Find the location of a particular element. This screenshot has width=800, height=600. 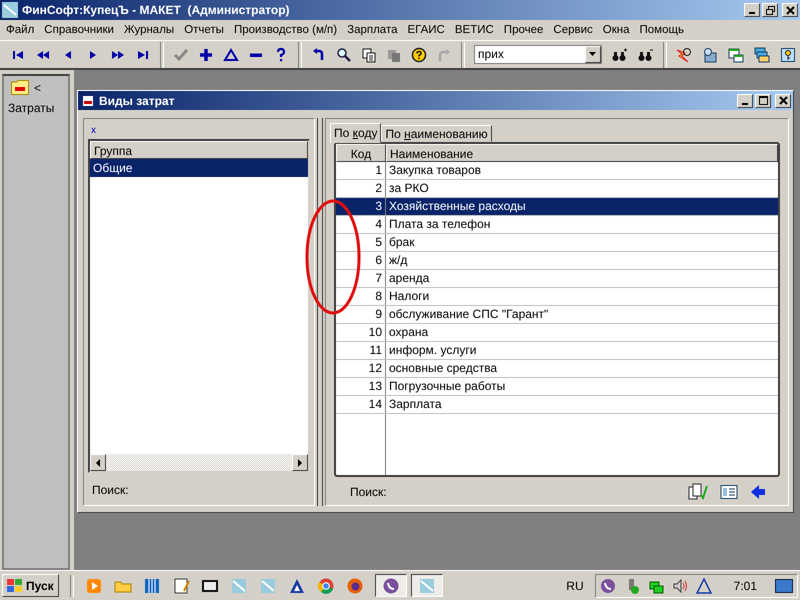

binoculars-plus-icon is located at coordinates (619, 54).